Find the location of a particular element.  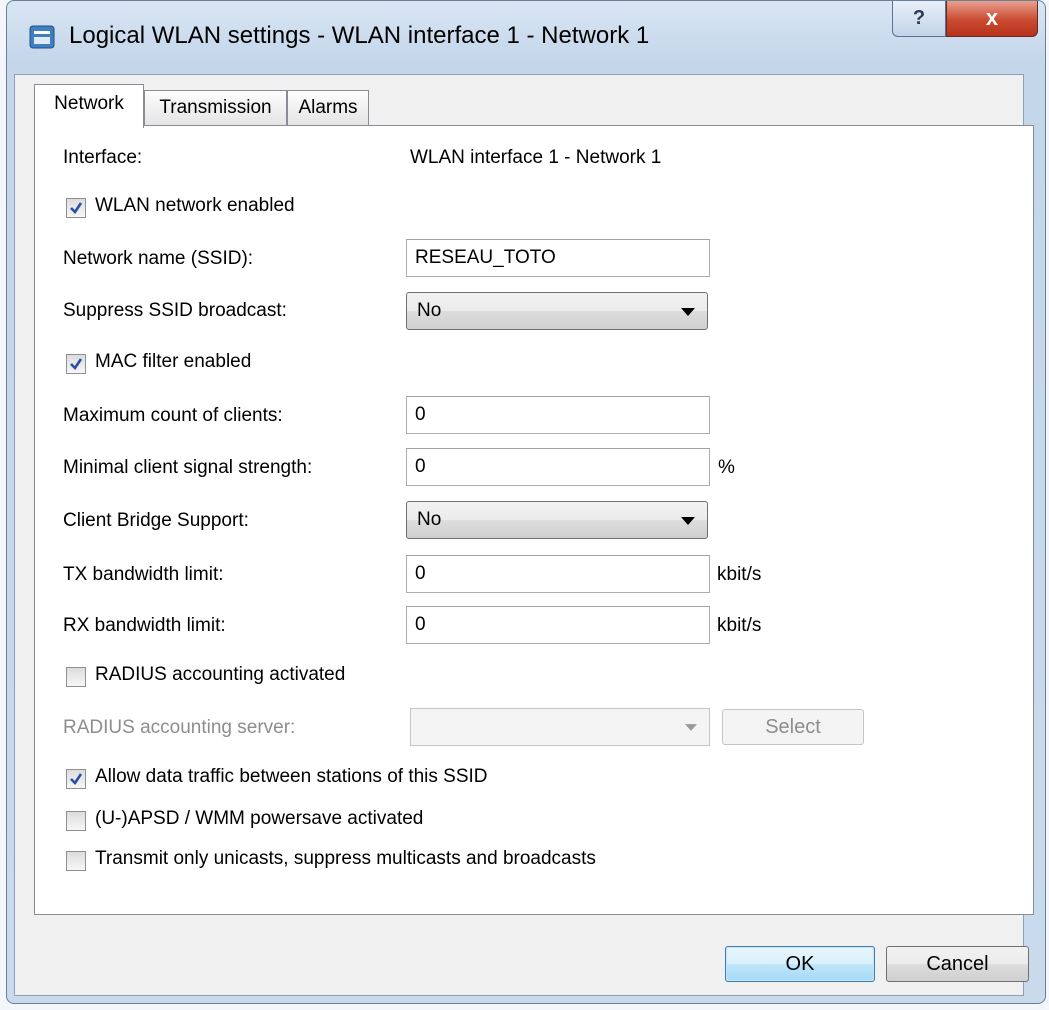

min-signal-label: Minimal client signal strength: is located at coordinates (188, 467).